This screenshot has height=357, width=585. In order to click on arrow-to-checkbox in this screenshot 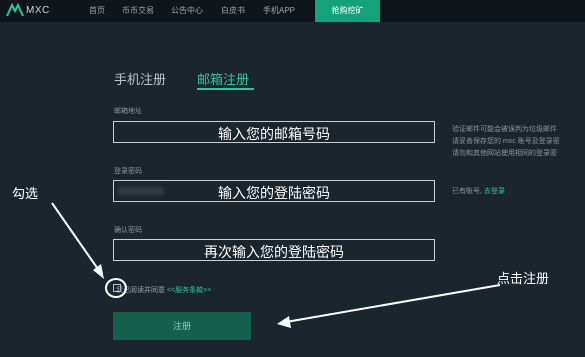, I will do `click(77, 240)`.